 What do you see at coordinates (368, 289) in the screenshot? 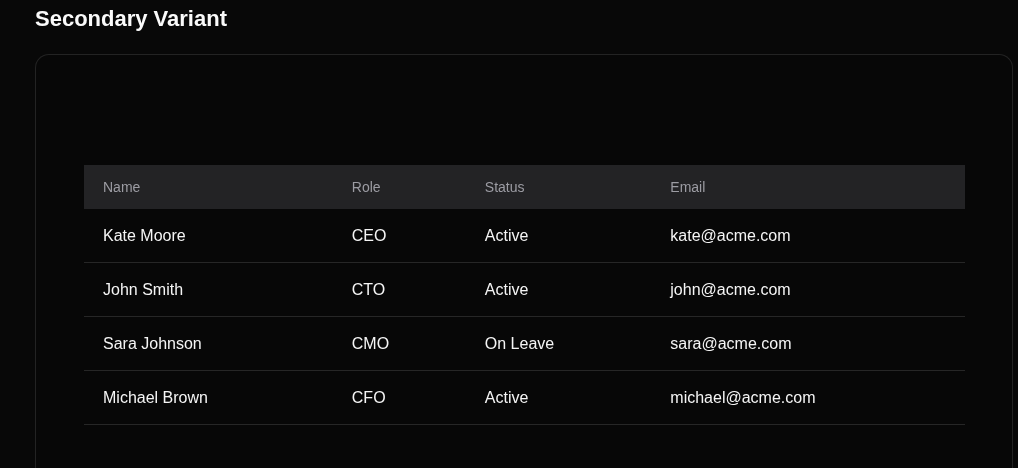
I see `table-cell: CTO` at bounding box center [368, 289].